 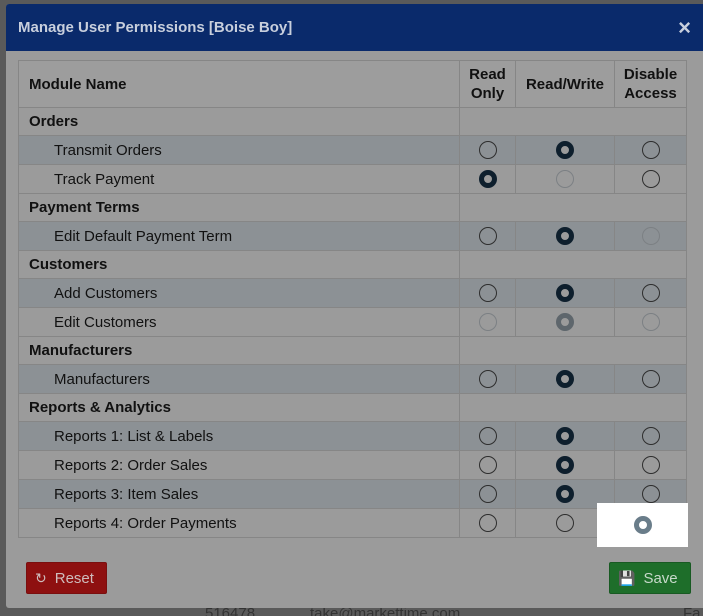 I want to click on group-name: Reports & Analytics, so click(x=239, y=407).